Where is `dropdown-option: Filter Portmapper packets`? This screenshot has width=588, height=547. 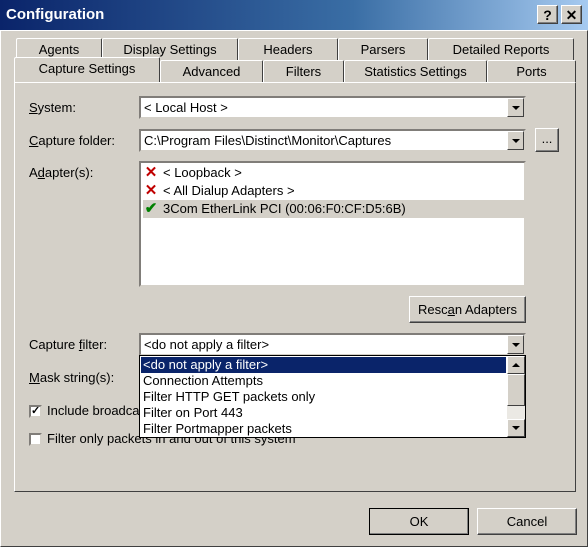 dropdown-option: Filter Portmapper packets is located at coordinates (323, 429).